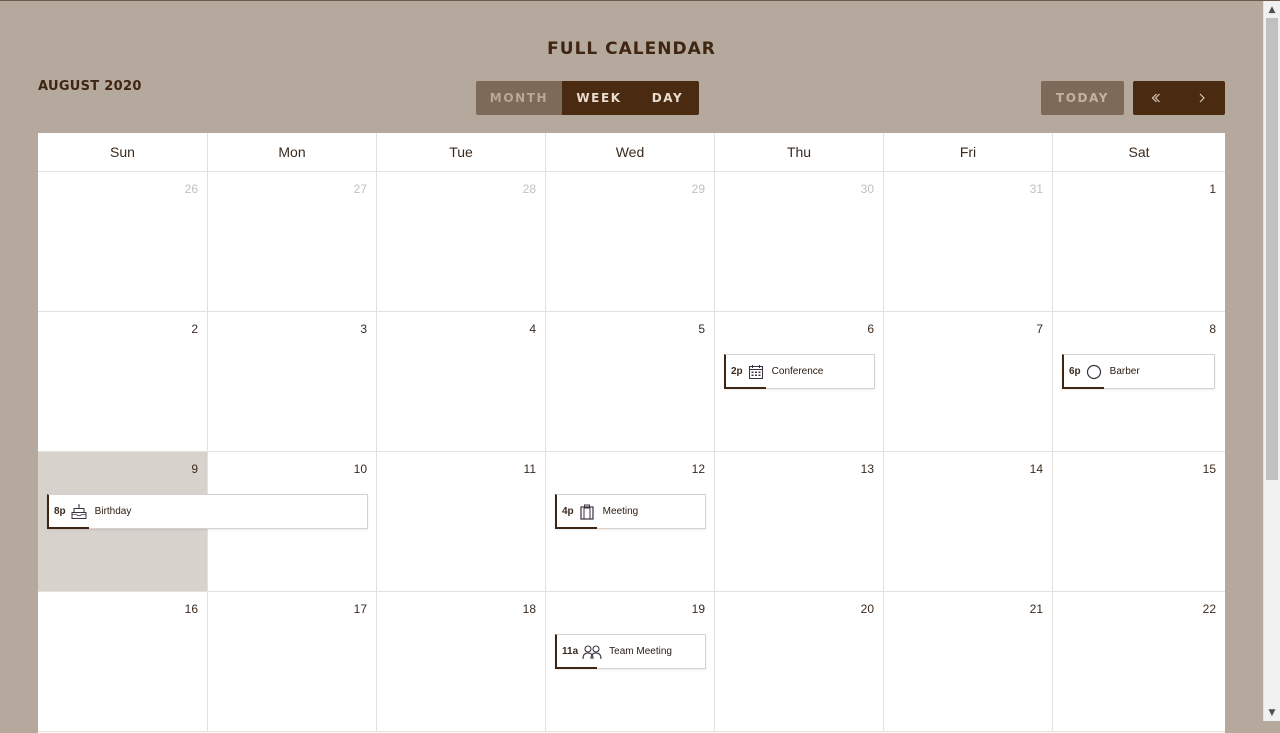 This screenshot has width=1280, height=733. I want to click on cake-icon, so click(79, 512).